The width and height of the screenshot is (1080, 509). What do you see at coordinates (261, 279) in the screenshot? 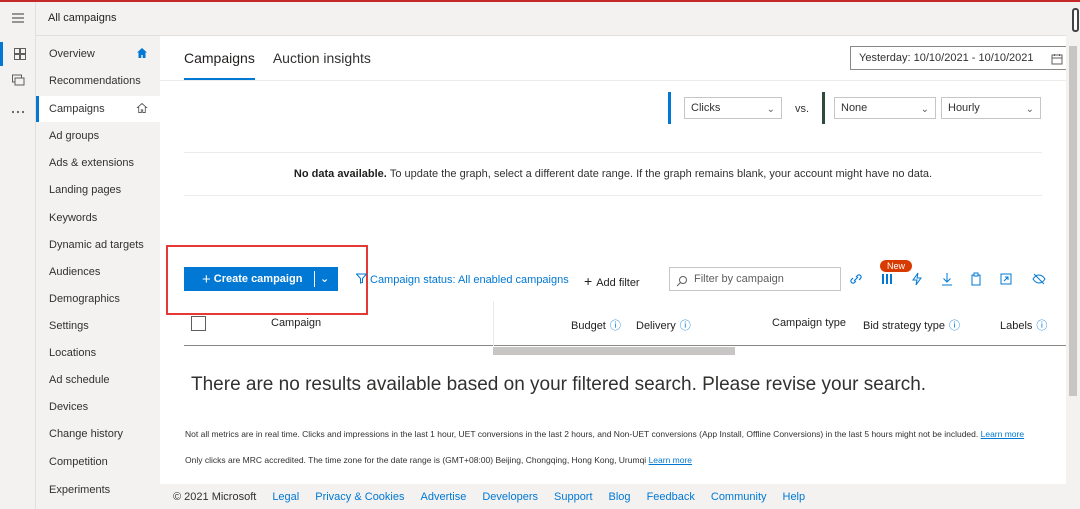
I see `create-campaign-button: + Create campaign ⌄` at bounding box center [261, 279].